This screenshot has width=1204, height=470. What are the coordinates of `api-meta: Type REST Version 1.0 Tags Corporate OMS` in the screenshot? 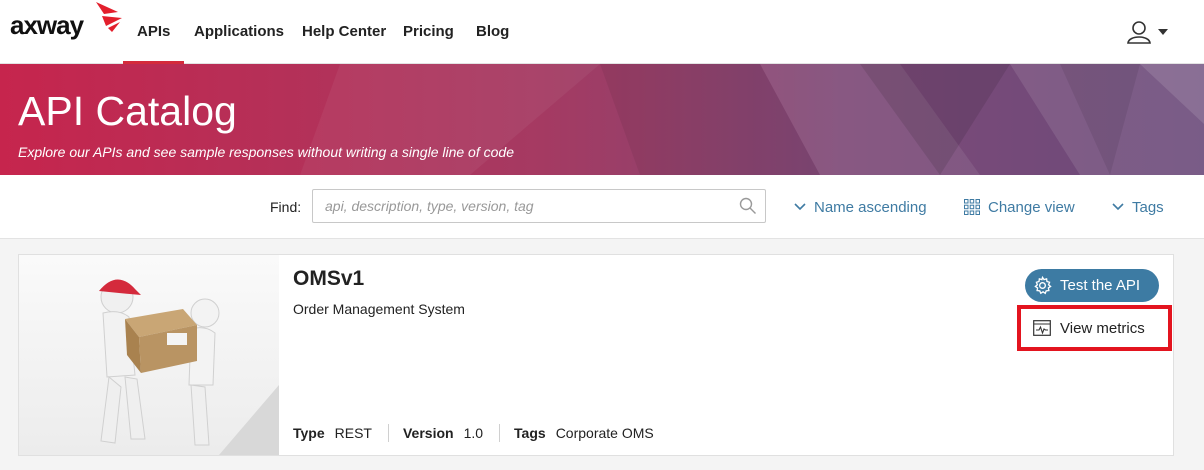 It's located at (481, 433).